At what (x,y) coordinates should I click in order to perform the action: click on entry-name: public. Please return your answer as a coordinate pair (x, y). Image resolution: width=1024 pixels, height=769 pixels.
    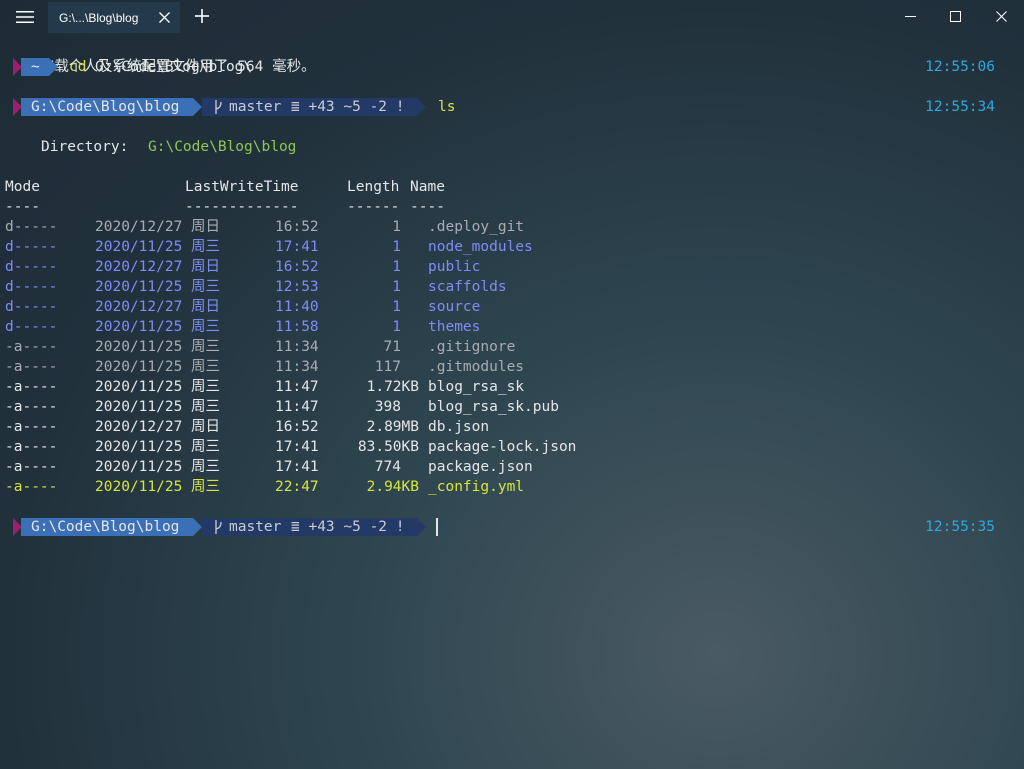
    Looking at the image, I should click on (454, 267).